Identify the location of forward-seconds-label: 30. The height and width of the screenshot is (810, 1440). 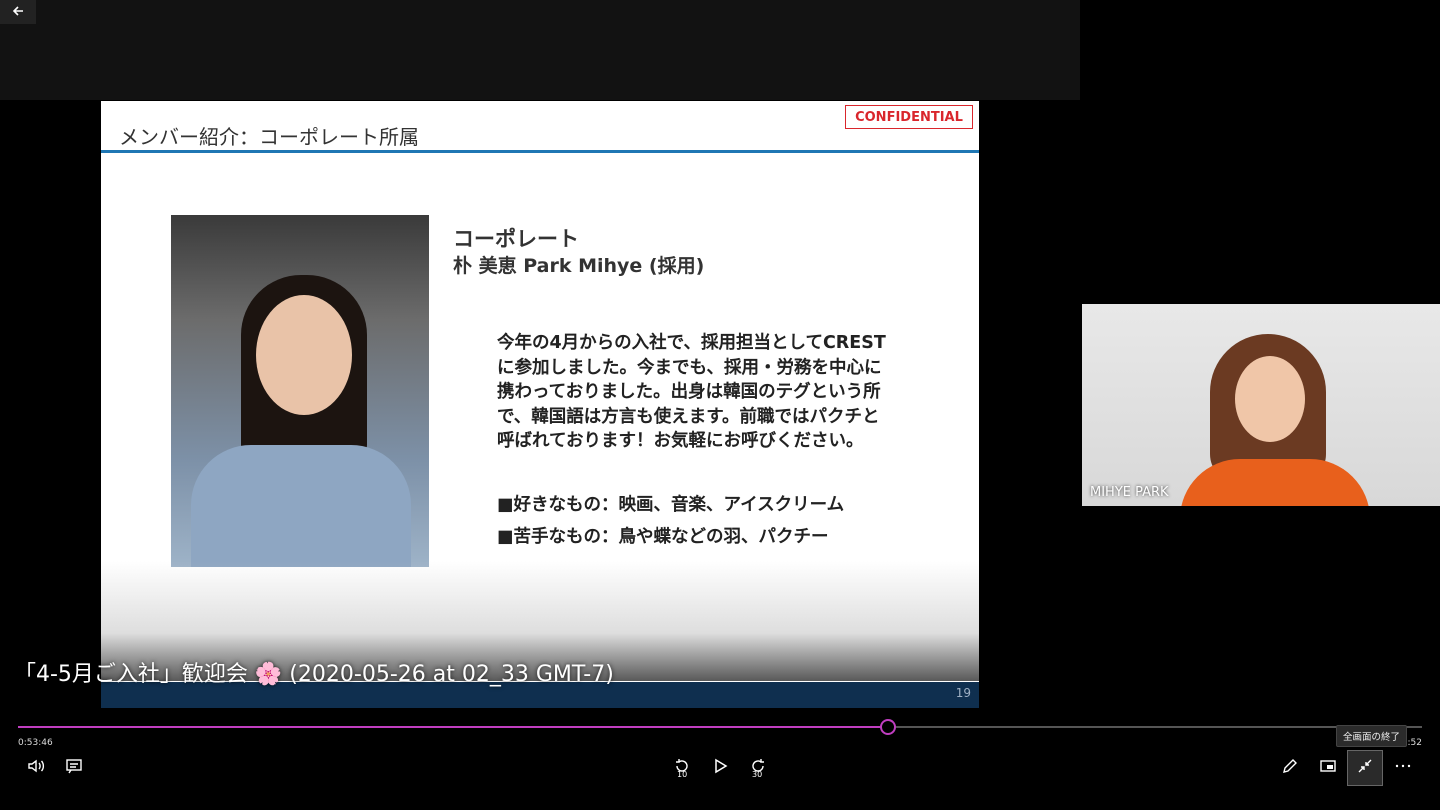
(757, 774).